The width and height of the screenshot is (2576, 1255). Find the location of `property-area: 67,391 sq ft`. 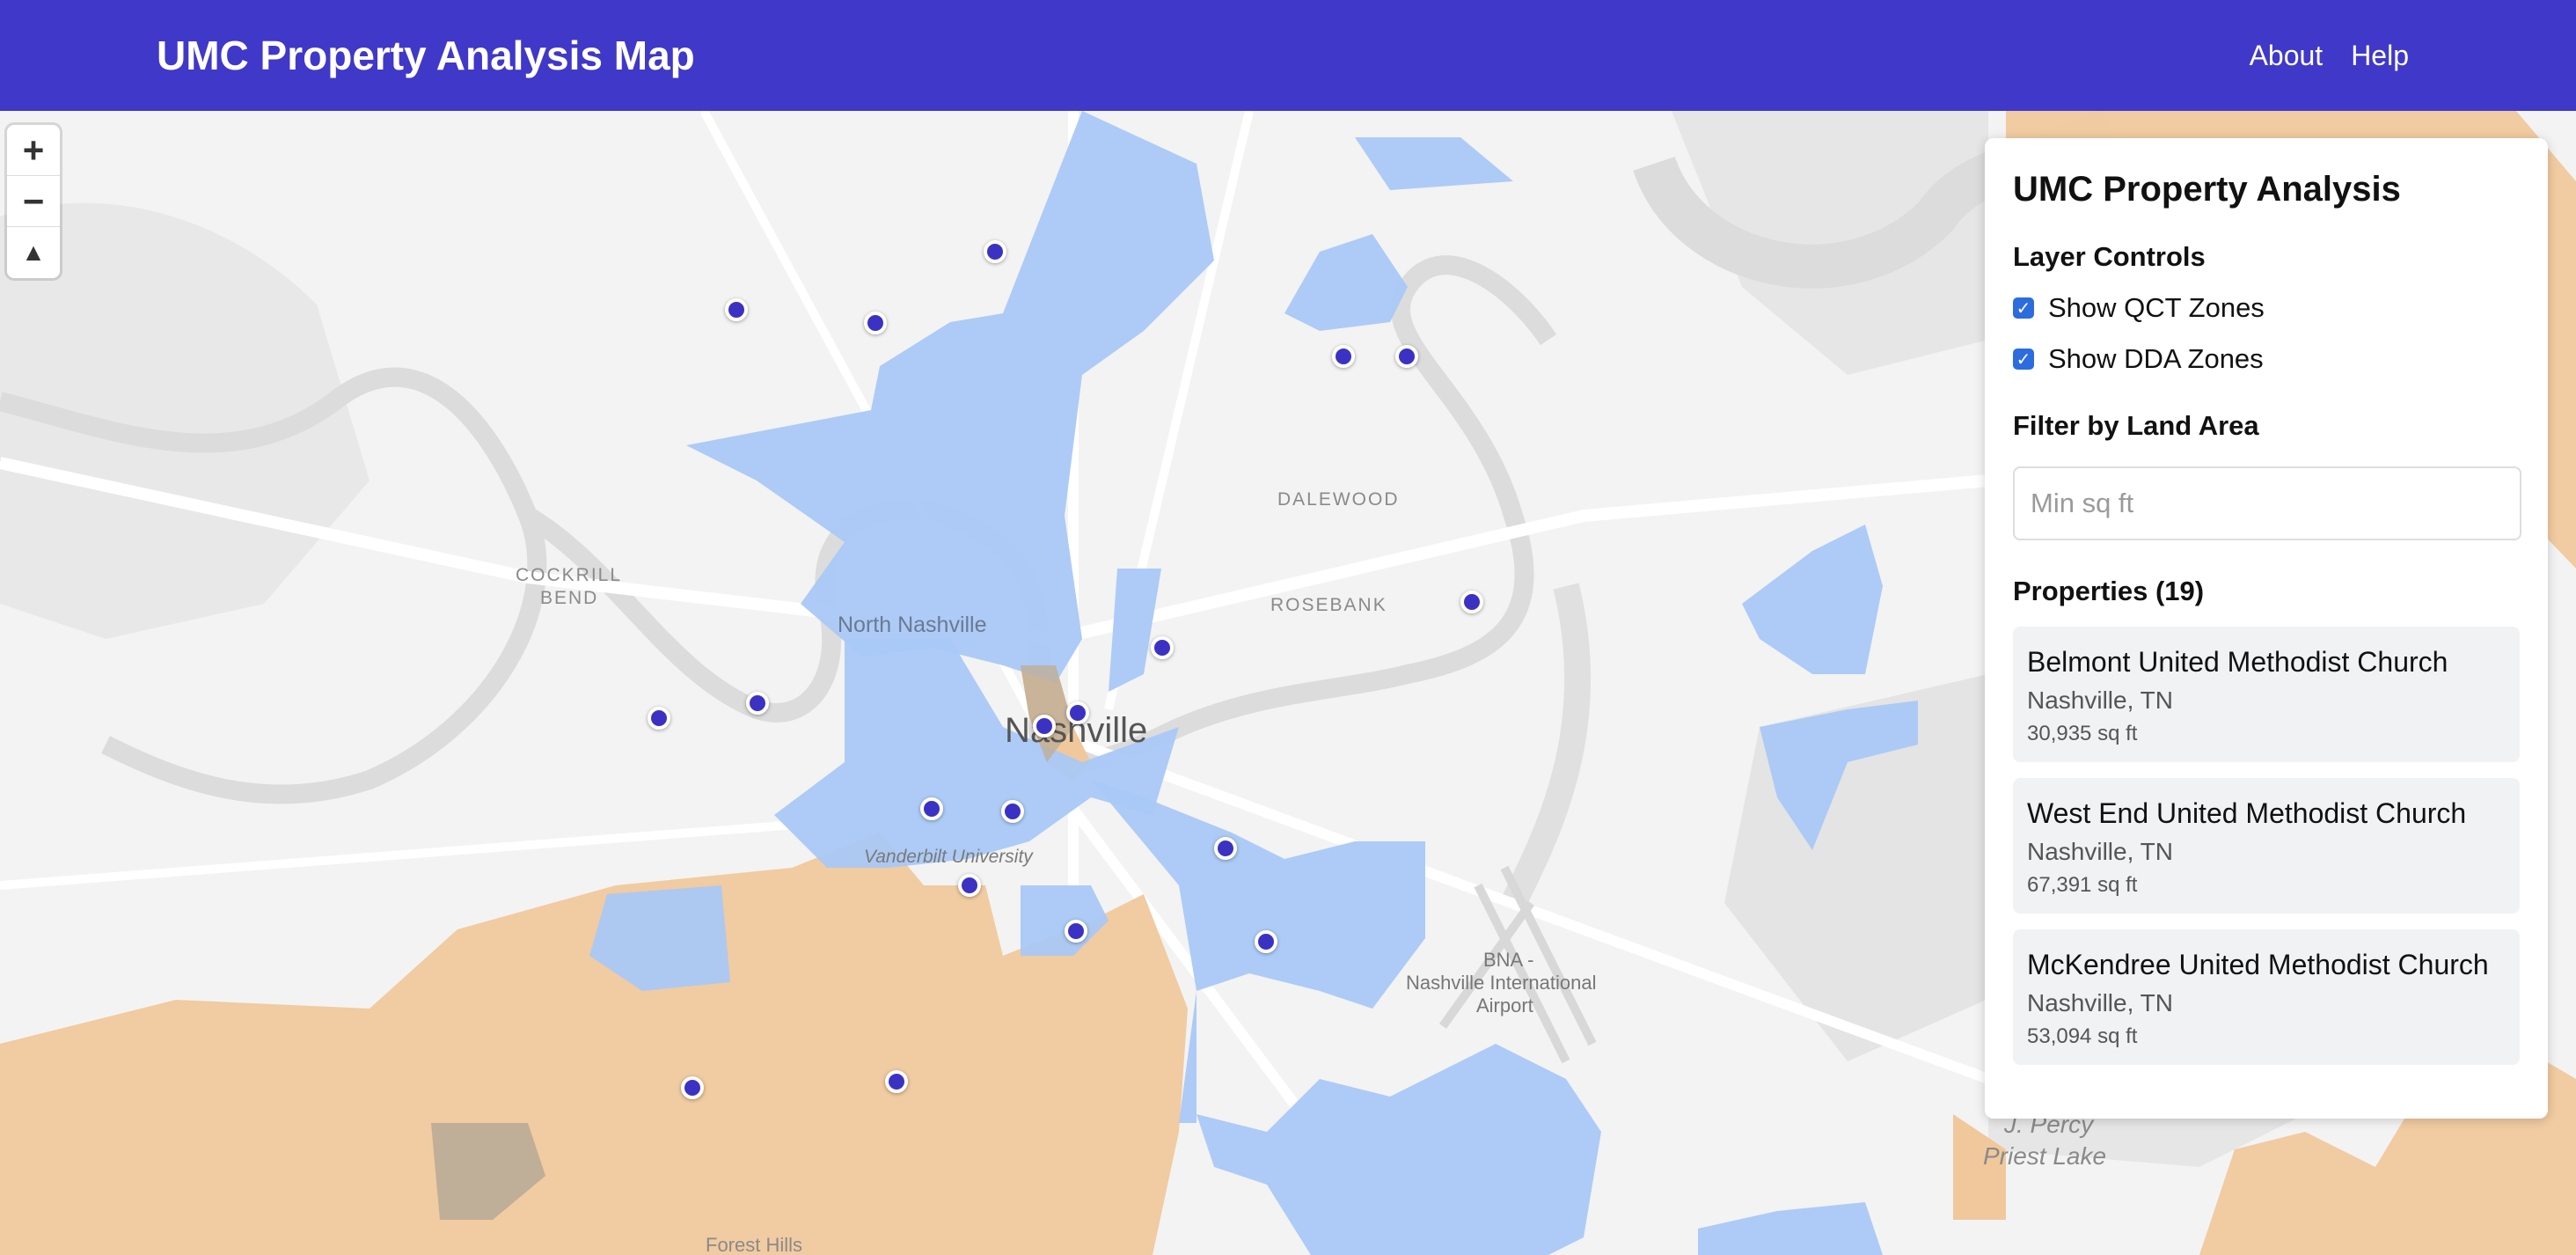

property-area: 67,391 sq ft is located at coordinates (2082, 885).